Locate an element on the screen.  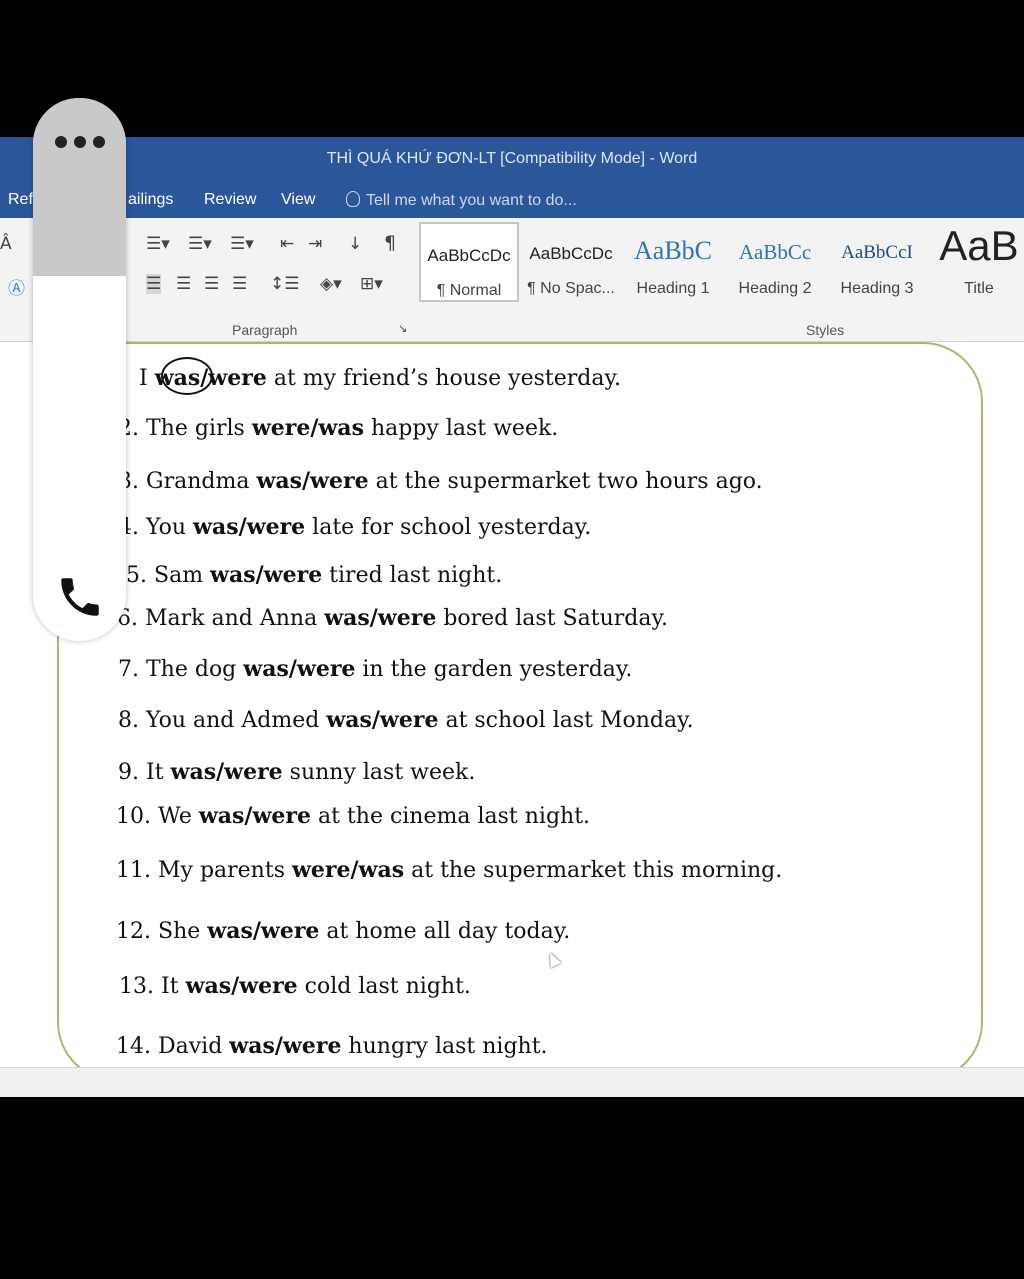
style-title: AaB Title is located at coordinates (976, 262).